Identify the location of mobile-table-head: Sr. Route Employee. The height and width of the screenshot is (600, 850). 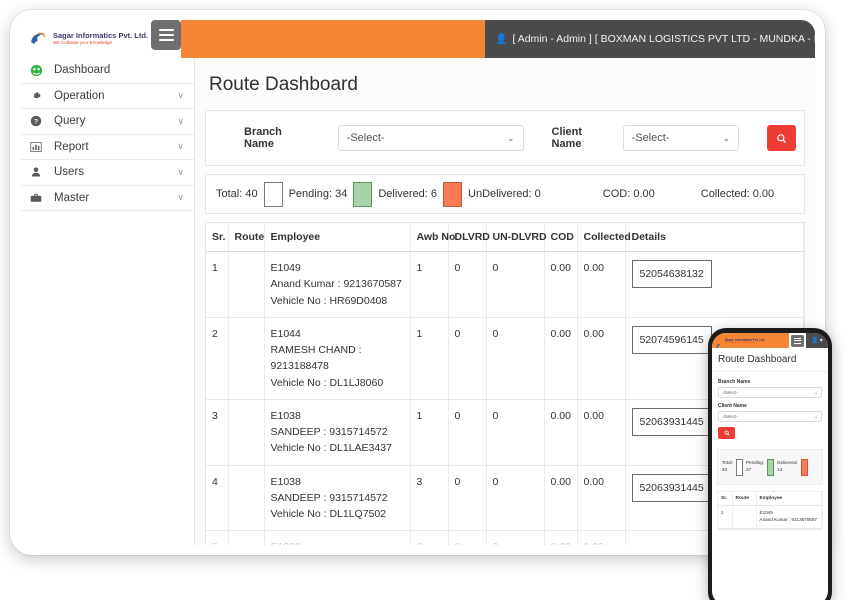
(770, 499).